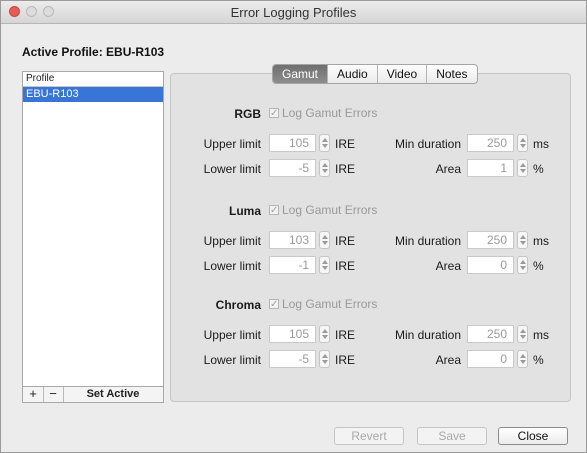 The height and width of the screenshot is (453, 587). Describe the element at coordinates (292, 240) in the screenshot. I see `upper-limit-field: 103` at that location.